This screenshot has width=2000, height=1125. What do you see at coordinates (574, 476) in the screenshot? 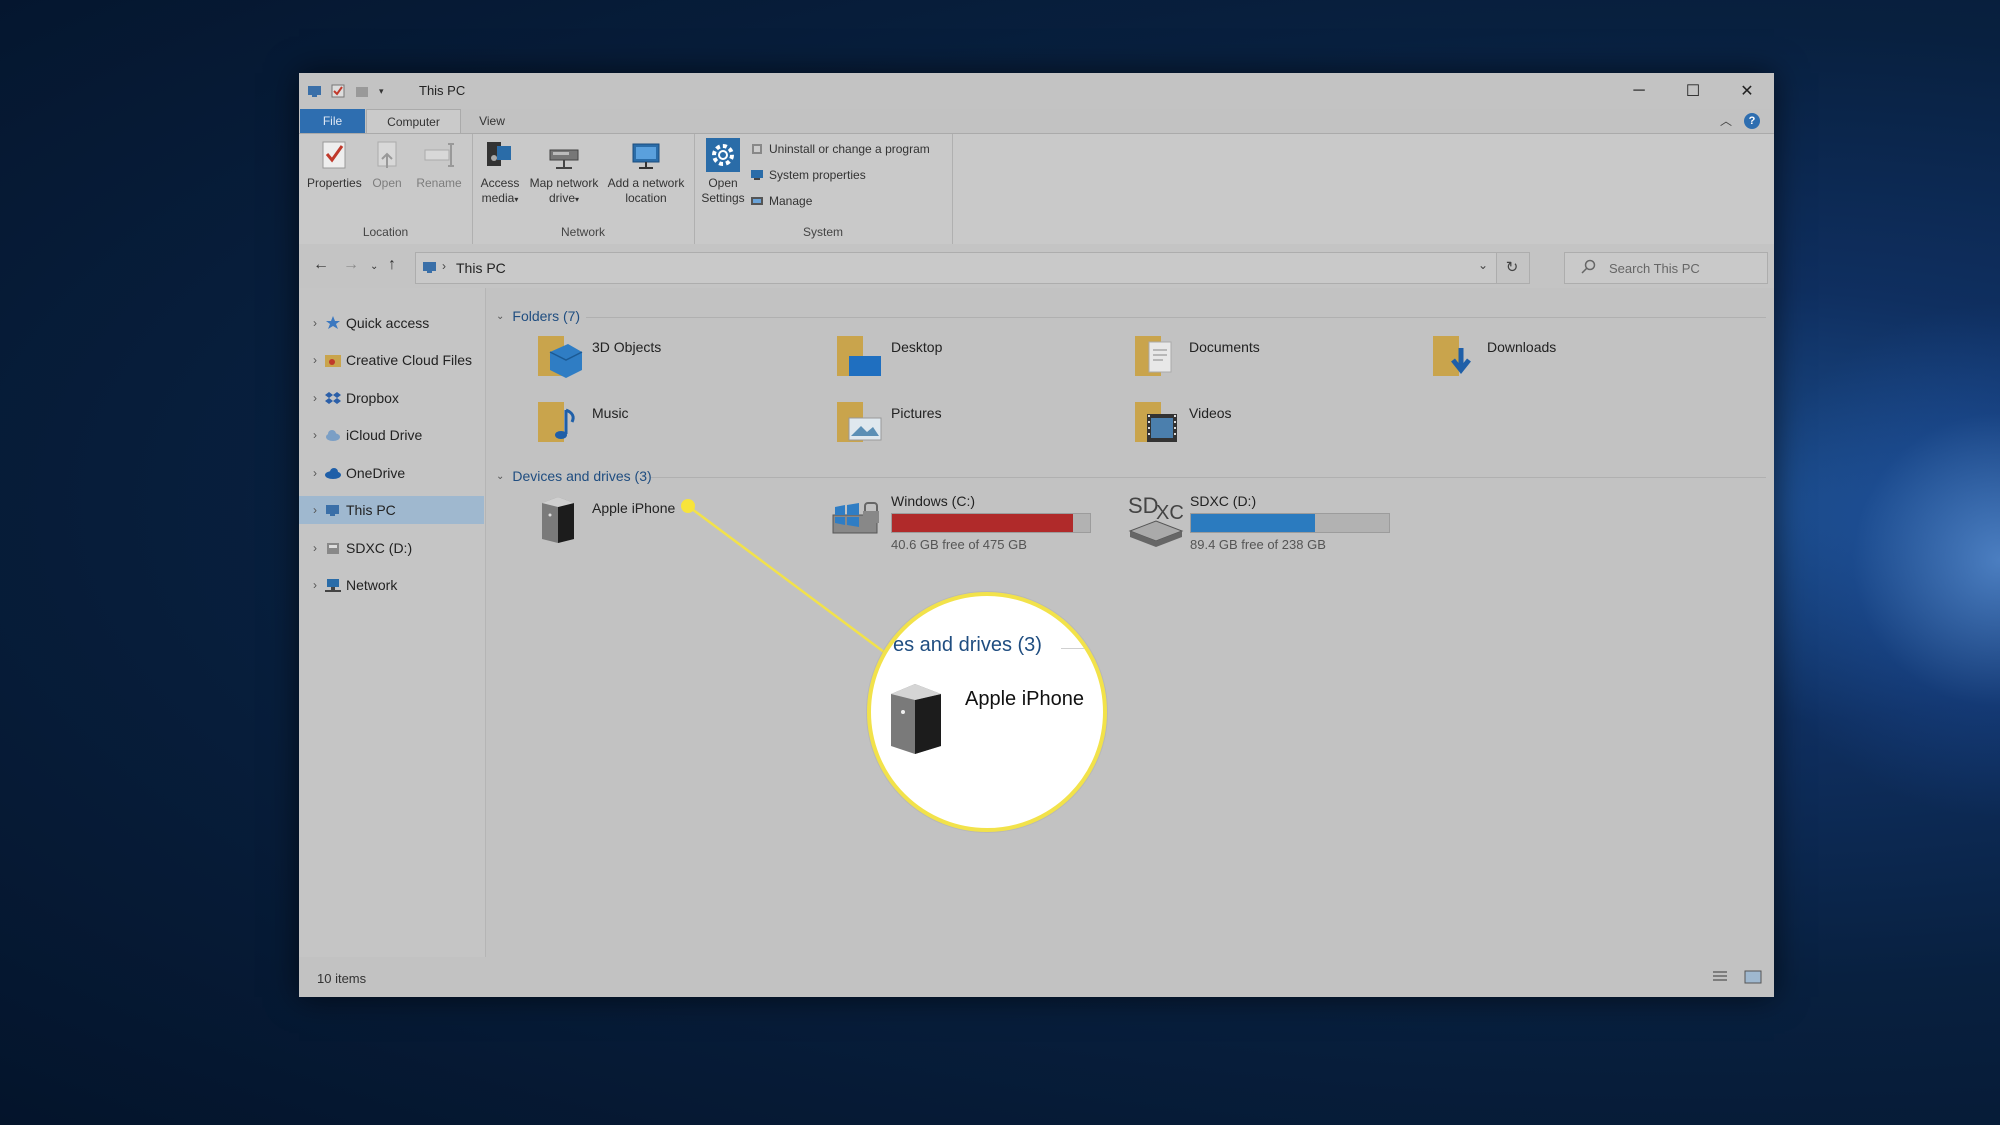
I see `devices-section-header: ⌄ Devices and drives (3)` at bounding box center [574, 476].